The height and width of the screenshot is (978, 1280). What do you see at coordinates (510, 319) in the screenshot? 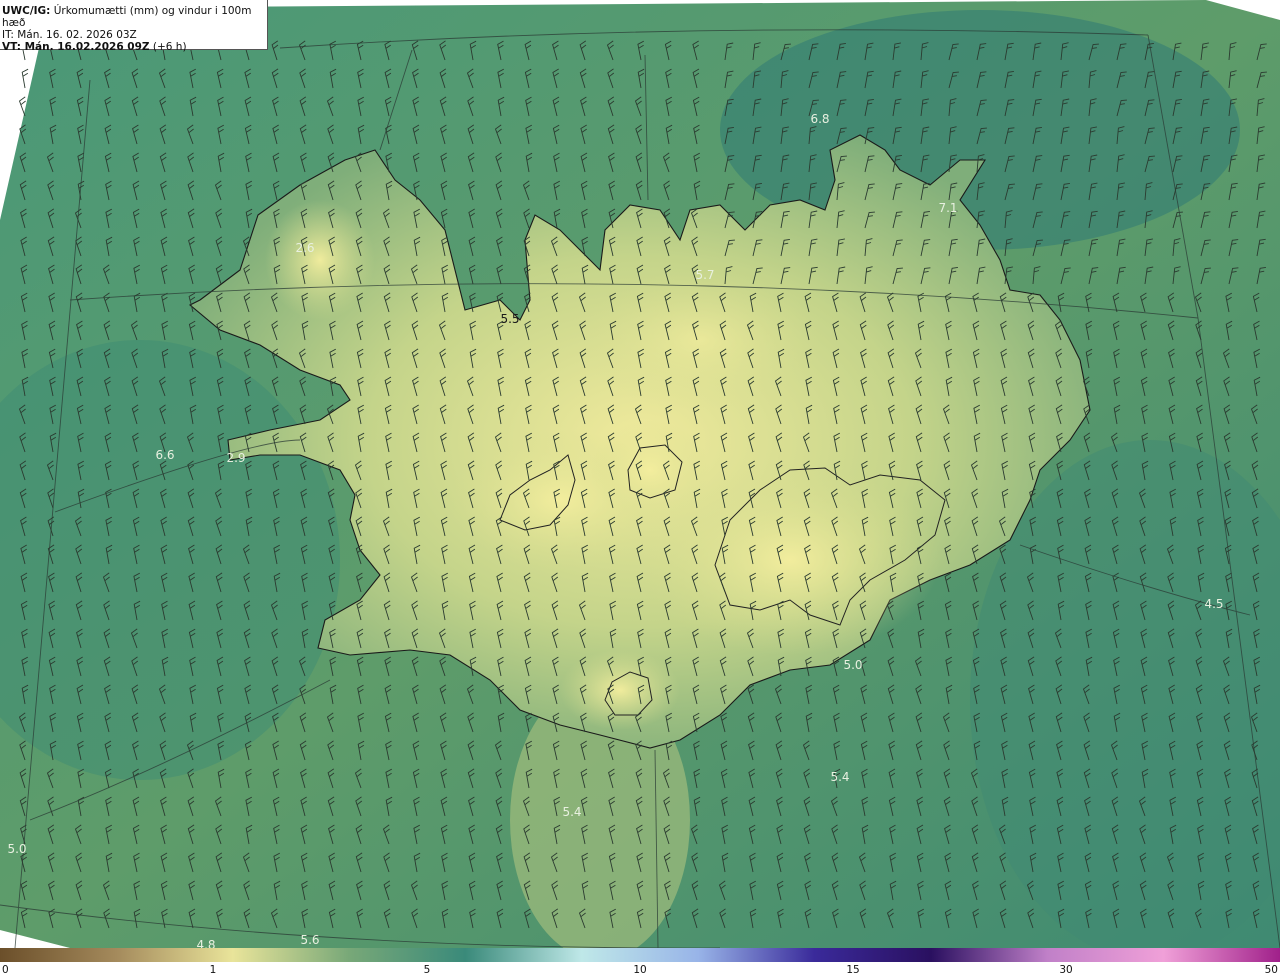
I see `value-label: 5.5` at bounding box center [510, 319].